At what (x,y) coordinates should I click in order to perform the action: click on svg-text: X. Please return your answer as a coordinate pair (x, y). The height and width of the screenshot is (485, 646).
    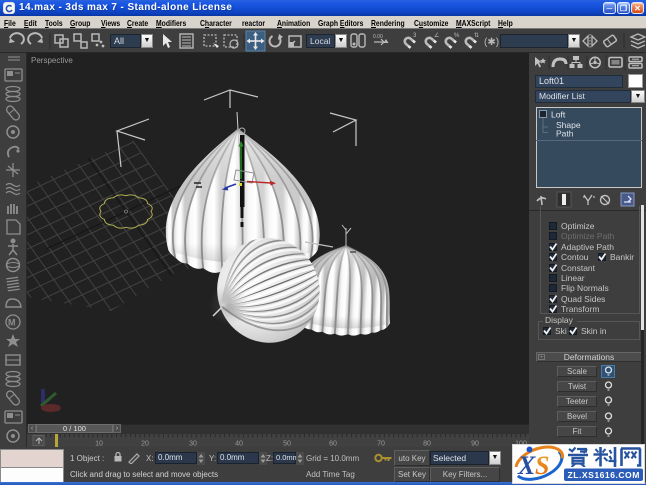
    Looking at the image, I should click on (526, 465).